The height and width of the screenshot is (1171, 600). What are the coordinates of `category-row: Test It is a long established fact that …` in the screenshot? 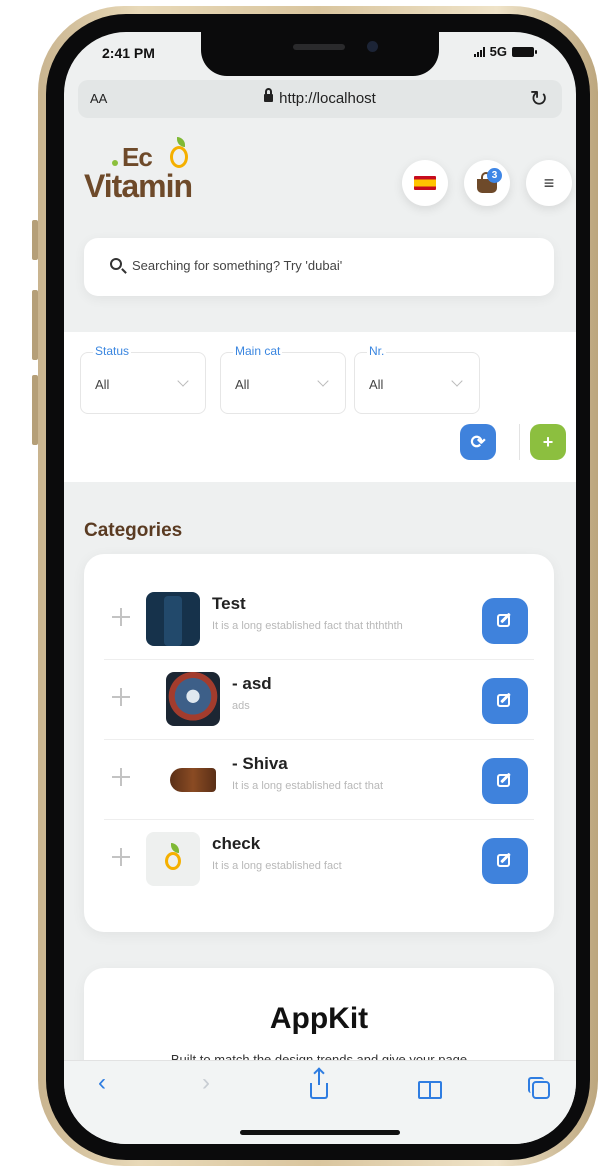 It's located at (319, 620).